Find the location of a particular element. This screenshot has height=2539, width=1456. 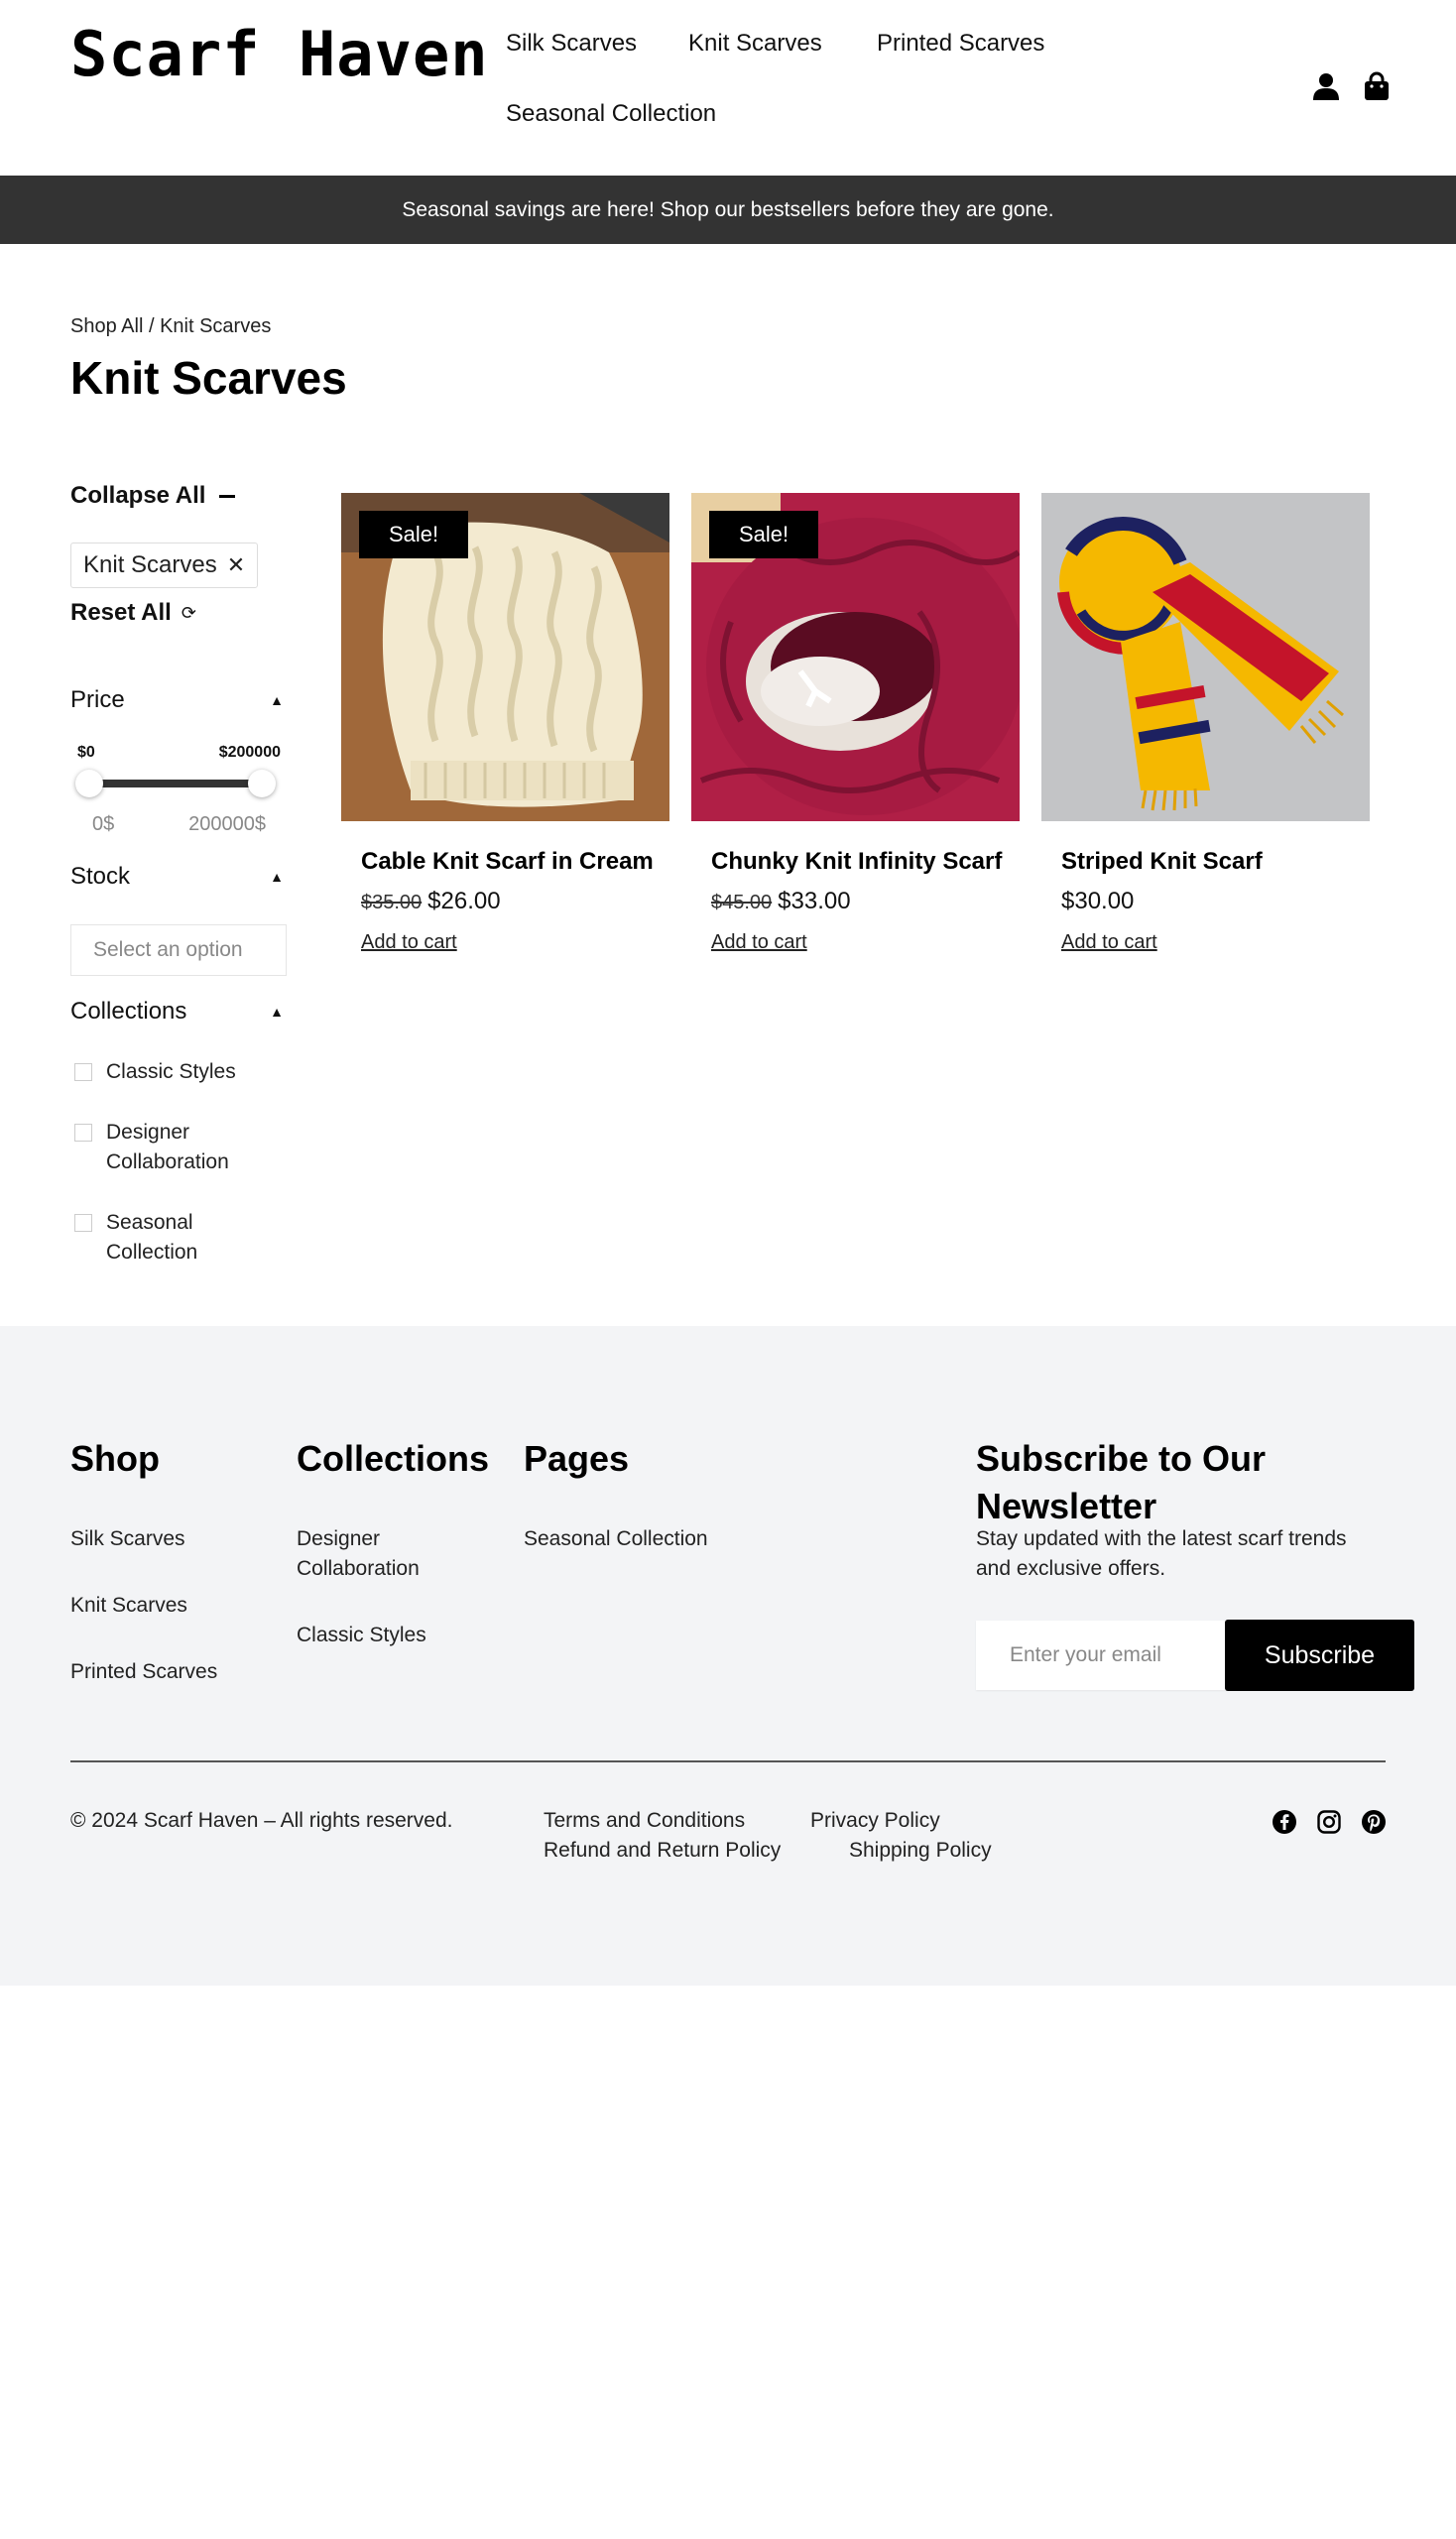

footer-link-designer-collaboration: Designer Collaboration is located at coordinates (358, 1554).